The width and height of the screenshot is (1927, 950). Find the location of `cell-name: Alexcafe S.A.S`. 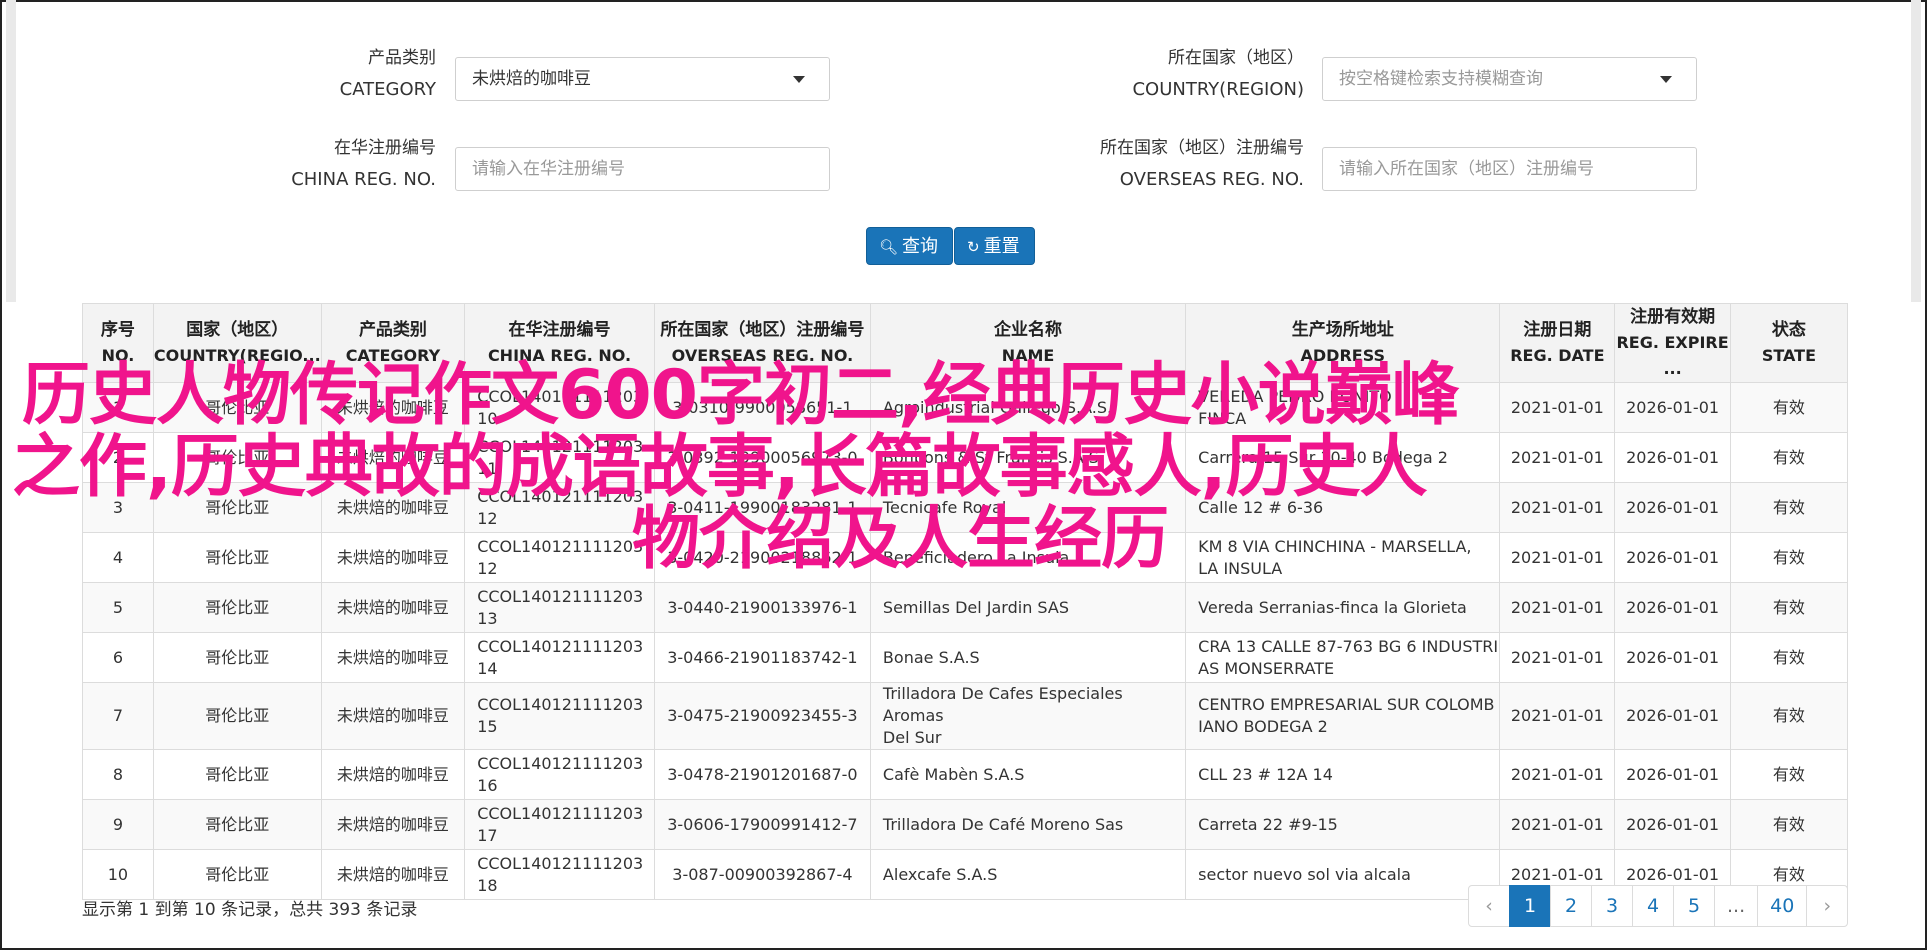

cell-name: Alexcafe S.A.S is located at coordinates (1028, 874).